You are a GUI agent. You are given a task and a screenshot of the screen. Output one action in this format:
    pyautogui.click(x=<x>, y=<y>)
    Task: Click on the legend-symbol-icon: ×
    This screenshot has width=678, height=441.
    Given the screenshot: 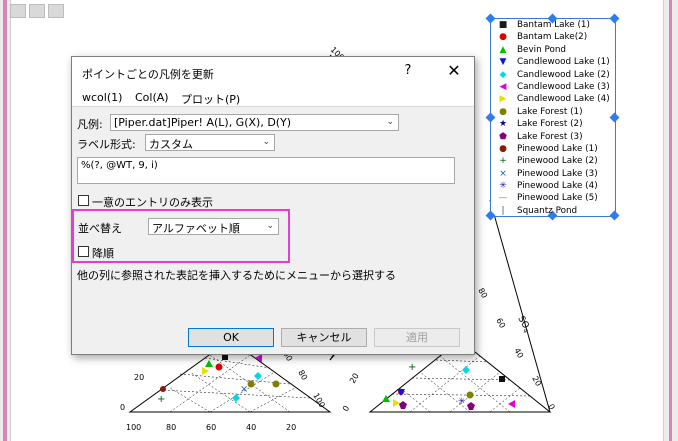 What is the action you would take?
    pyautogui.click(x=503, y=173)
    